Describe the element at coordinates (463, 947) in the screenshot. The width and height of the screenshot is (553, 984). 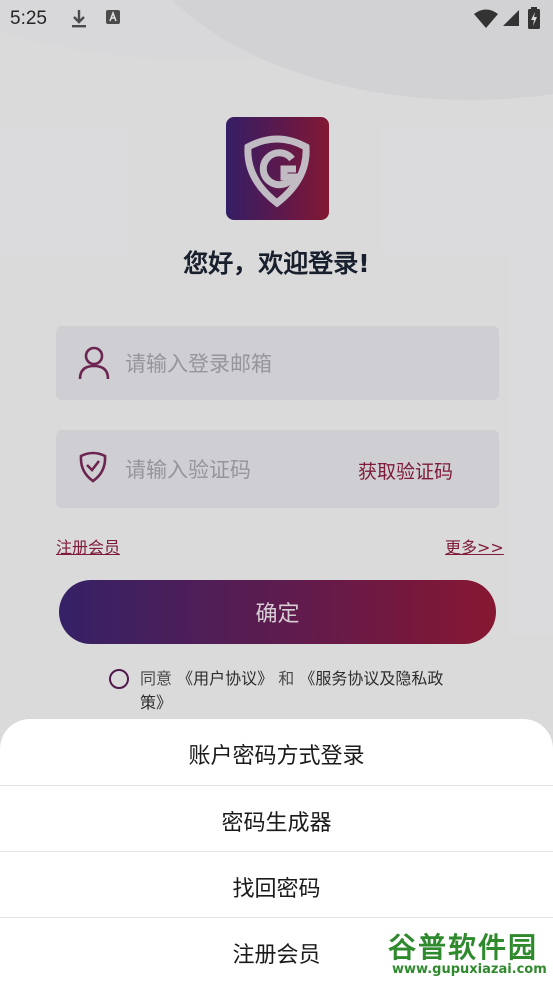
I see `watermark-title: 谷普软件园` at that location.